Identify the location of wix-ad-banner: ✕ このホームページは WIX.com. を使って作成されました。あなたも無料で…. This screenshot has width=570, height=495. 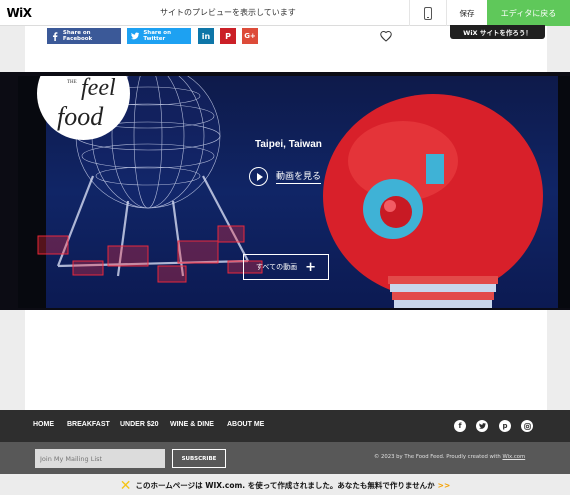
(285, 485).